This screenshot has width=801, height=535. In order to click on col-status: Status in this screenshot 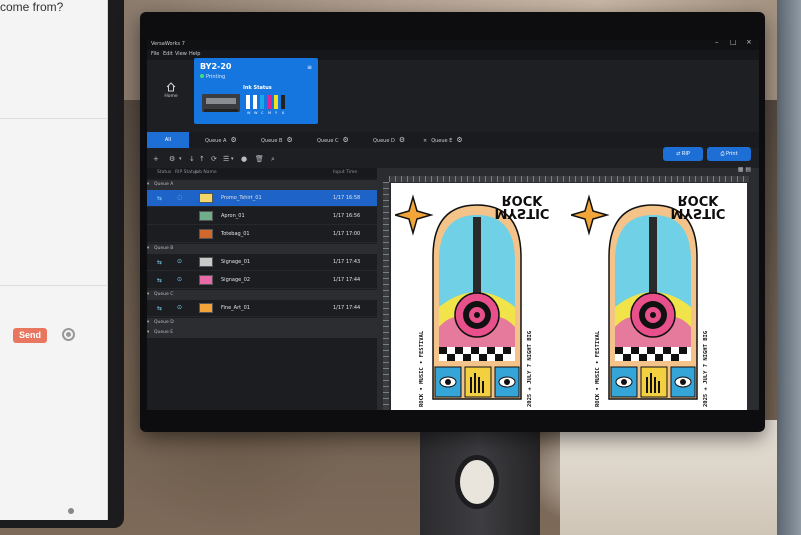, I will do `click(164, 172)`.